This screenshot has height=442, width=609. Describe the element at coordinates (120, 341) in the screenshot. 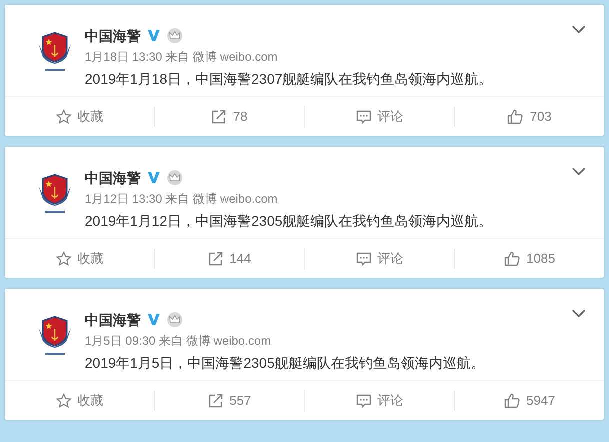

I see `post-time: 1月5日 09:30` at that location.